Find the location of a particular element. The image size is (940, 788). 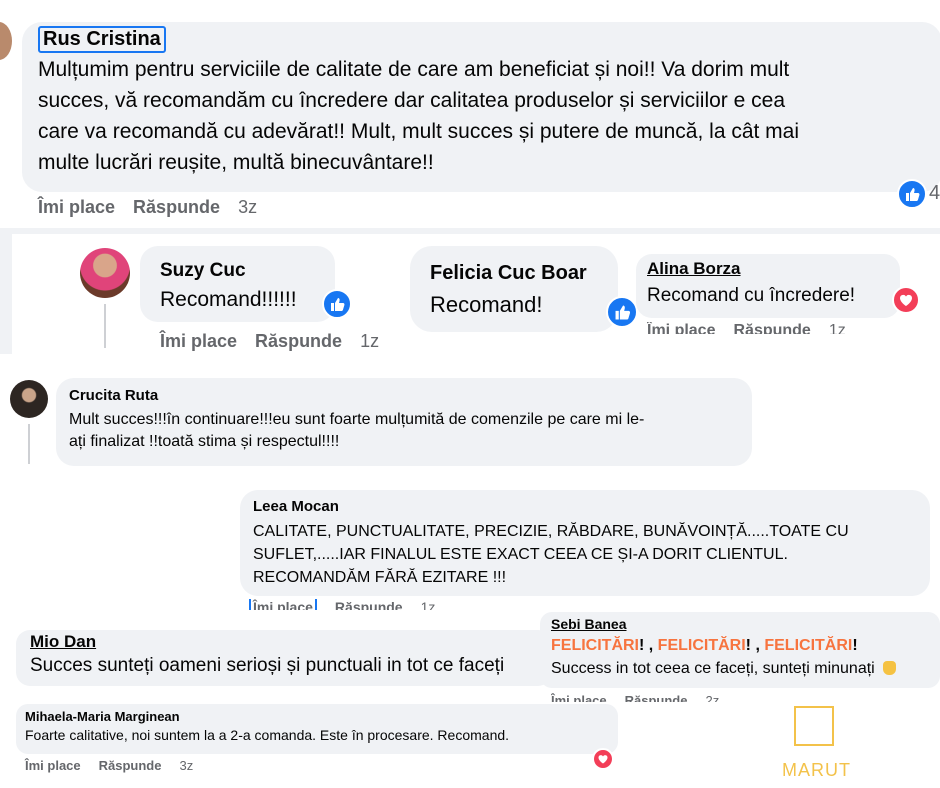

comment-author: Crucita Ruta is located at coordinates (113, 395).